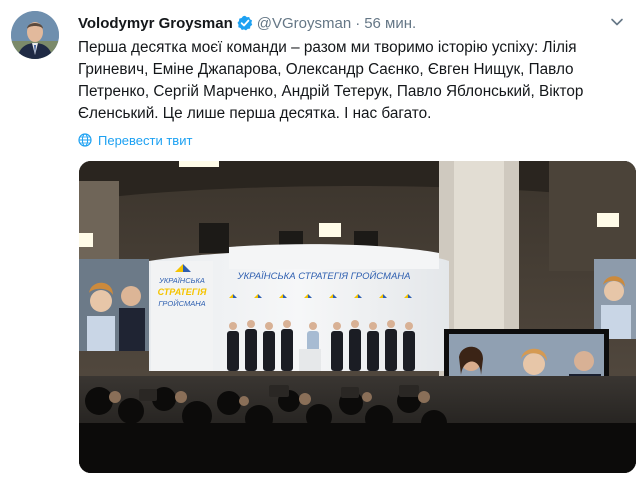 Image resolution: width=637 pixels, height=480 pixels. I want to click on avatar-photo, so click(35, 35).